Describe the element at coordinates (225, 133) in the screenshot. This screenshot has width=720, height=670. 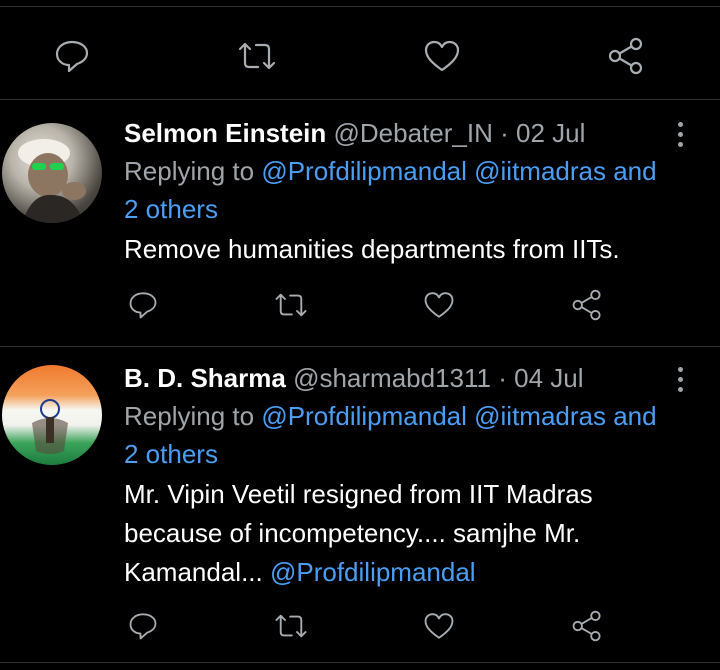
I see `author-name: Selmon Einstein` at that location.